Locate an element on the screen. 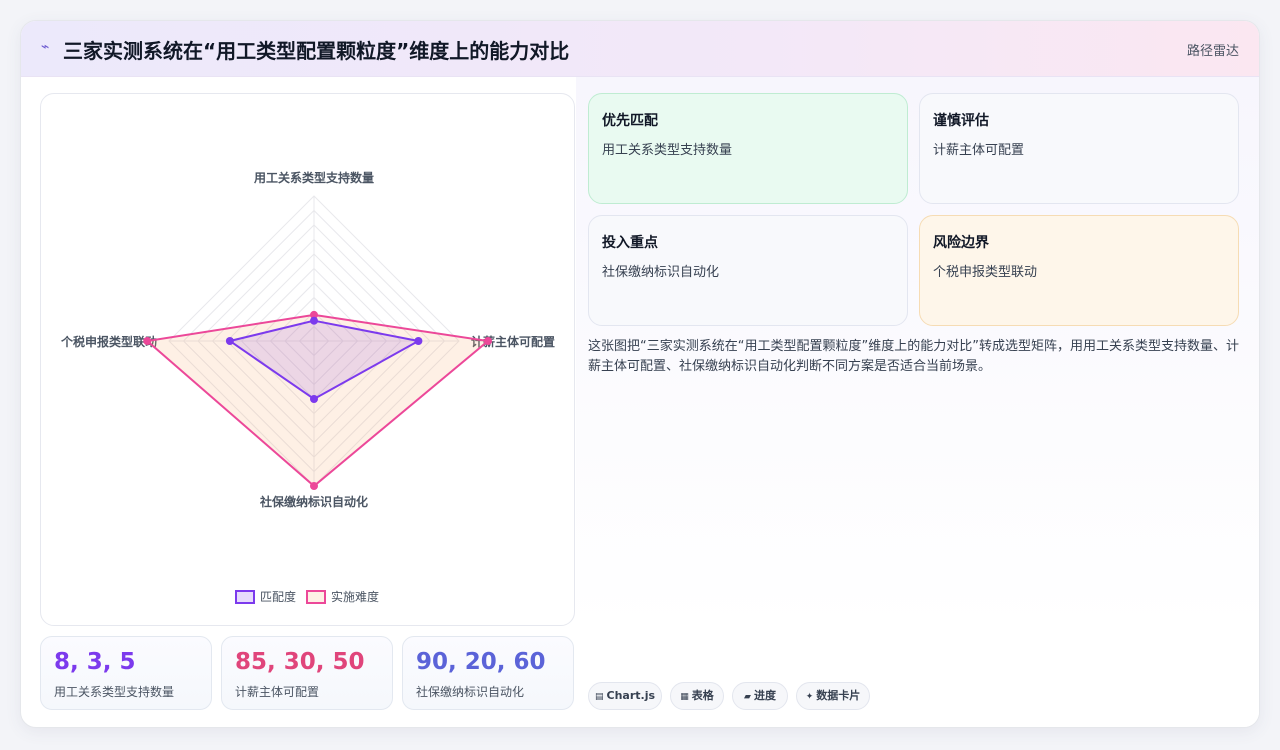 This screenshot has height=750, width=1280. chip-progress: ▰ 进度 is located at coordinates (760, 696).